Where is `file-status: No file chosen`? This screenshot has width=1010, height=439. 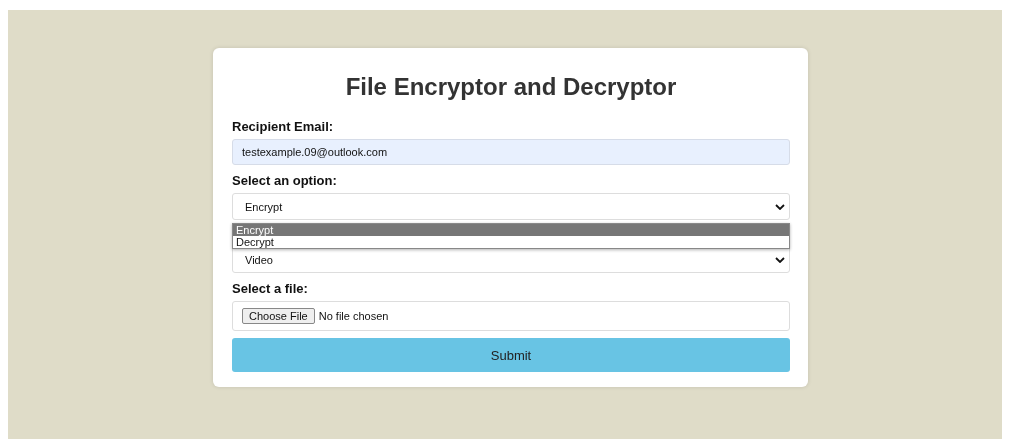
file-status: No file chosen is located at coordinates (353, 316).